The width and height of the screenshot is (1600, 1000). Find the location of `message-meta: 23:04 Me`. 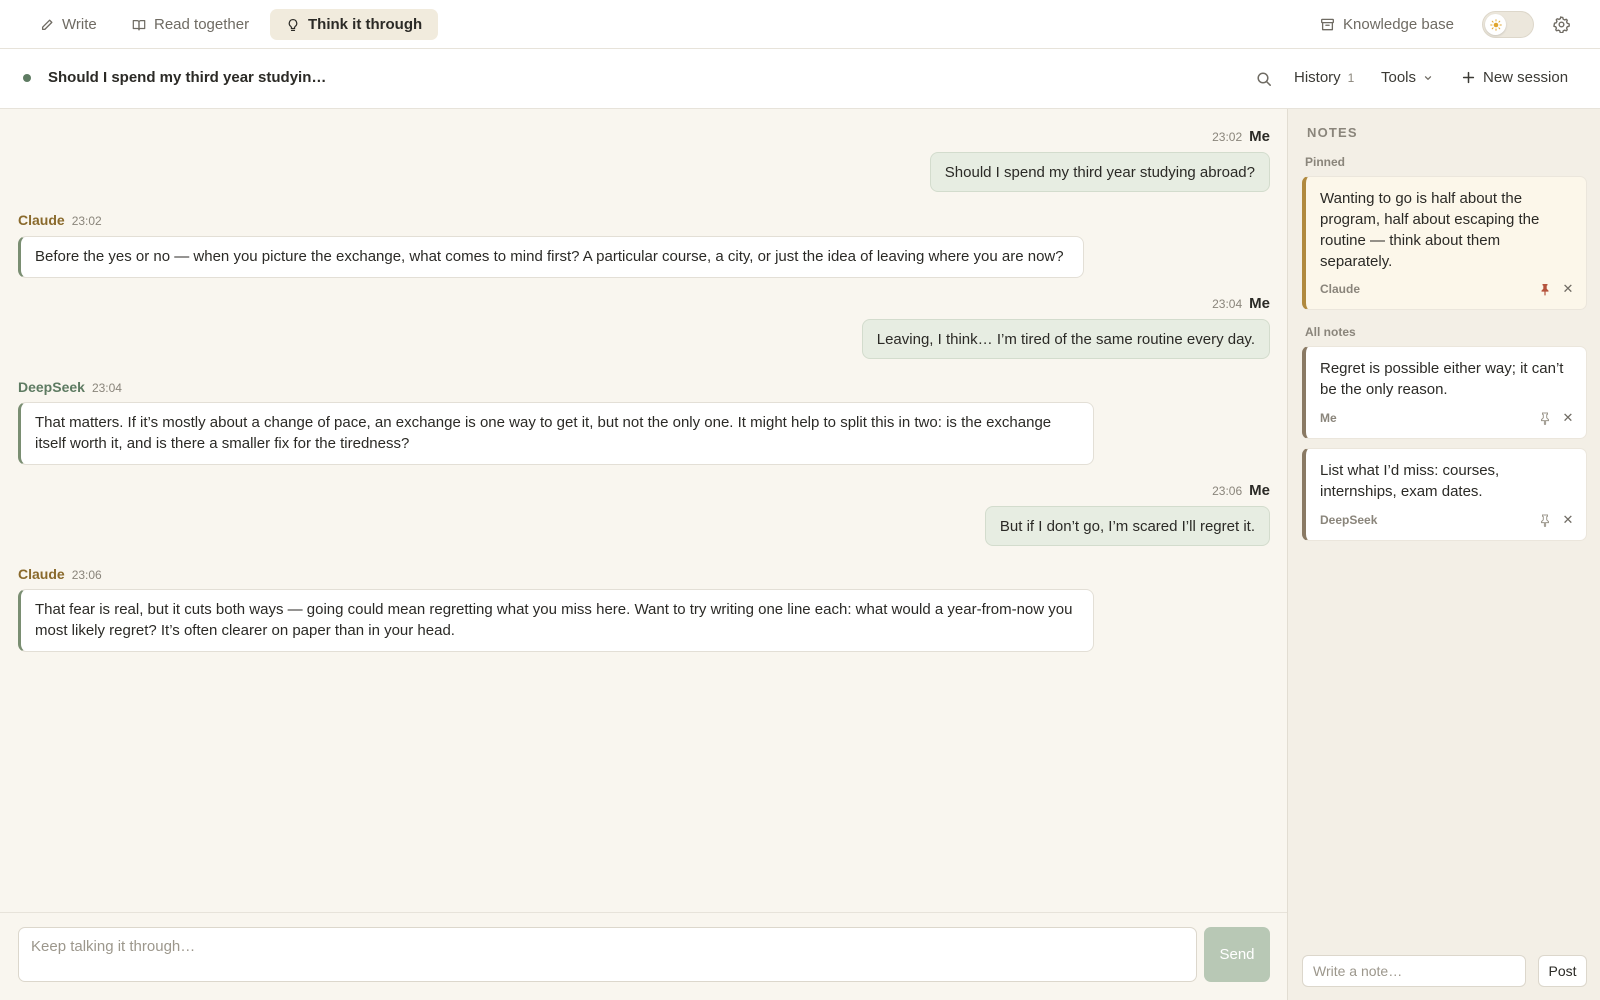

message-meta: 23:04 Me is located at coordinates (1241, 303).